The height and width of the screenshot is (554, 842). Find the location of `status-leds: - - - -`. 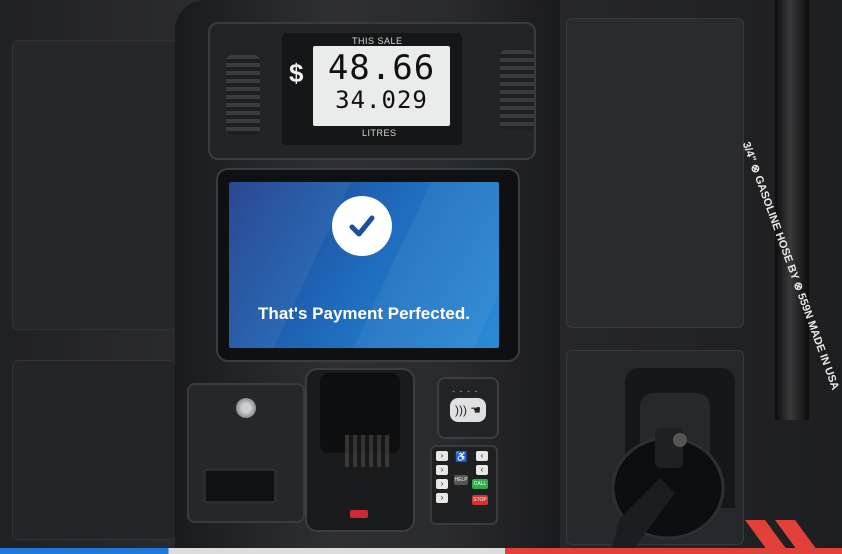

status-leds: - - - - is located at coordinates (465, 391).